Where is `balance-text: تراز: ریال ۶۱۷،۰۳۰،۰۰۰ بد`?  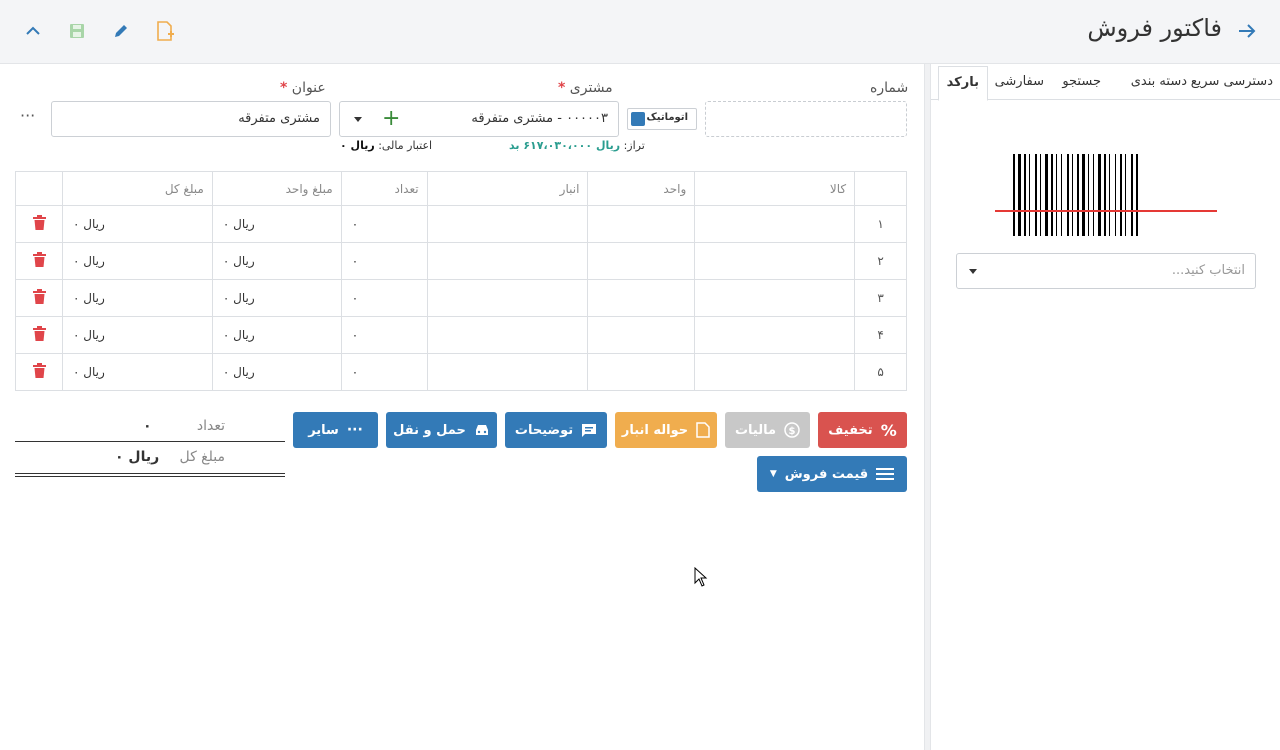 balance-text: تراز: ریال ۶۱۷،۰۳۰،۰۰۰ بد is located at coordinates (577, 145).